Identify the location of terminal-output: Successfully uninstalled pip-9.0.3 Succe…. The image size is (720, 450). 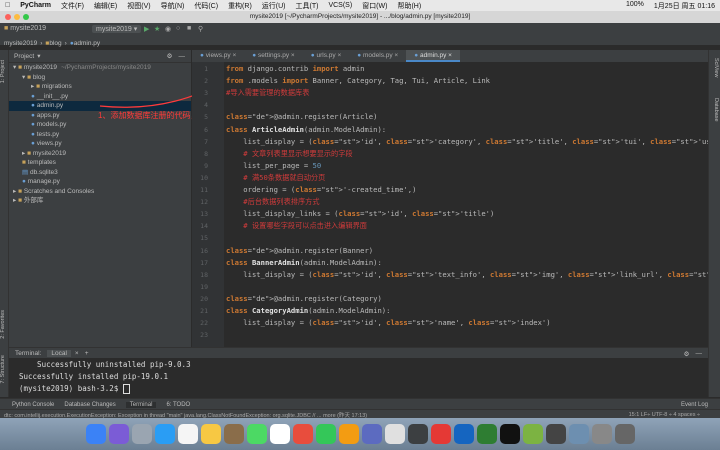
(358, 378).